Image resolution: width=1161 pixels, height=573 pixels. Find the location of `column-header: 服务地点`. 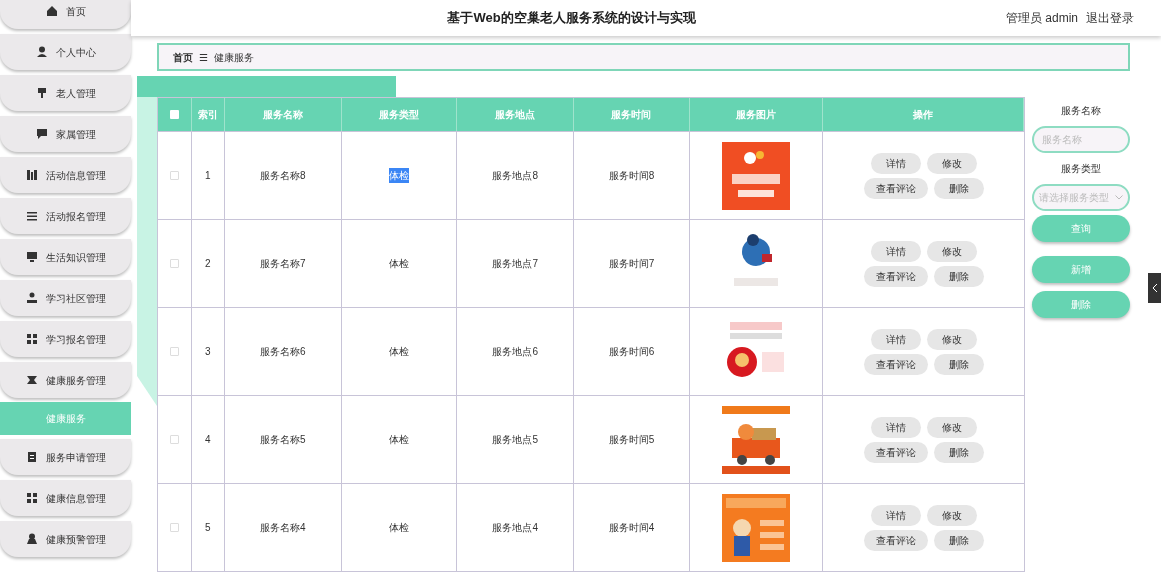

column-header: 服务地点 is located at coordinates (515, 115).